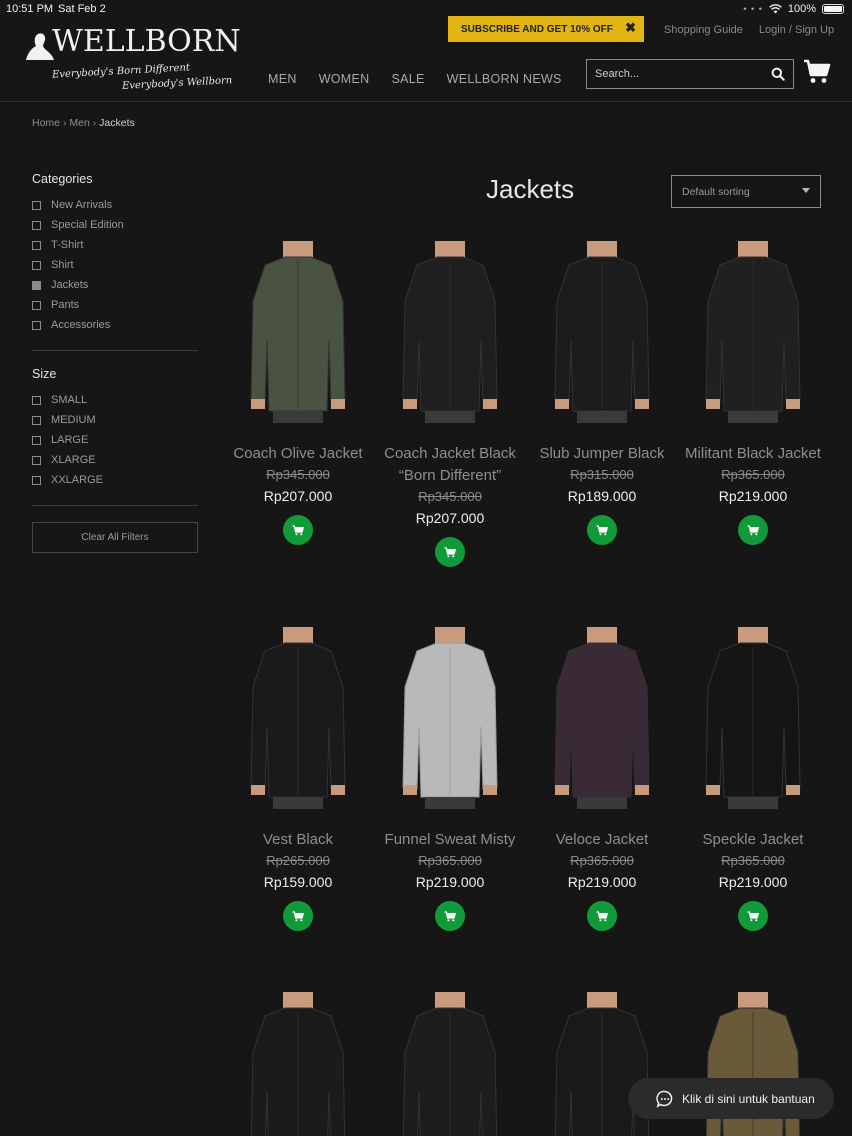 The width and height of the screenshot is (852, 1136). Describe the element at coordinates (298, 454) in the screenshot. I see `product-name: Coach Olive Jacket` at that location.